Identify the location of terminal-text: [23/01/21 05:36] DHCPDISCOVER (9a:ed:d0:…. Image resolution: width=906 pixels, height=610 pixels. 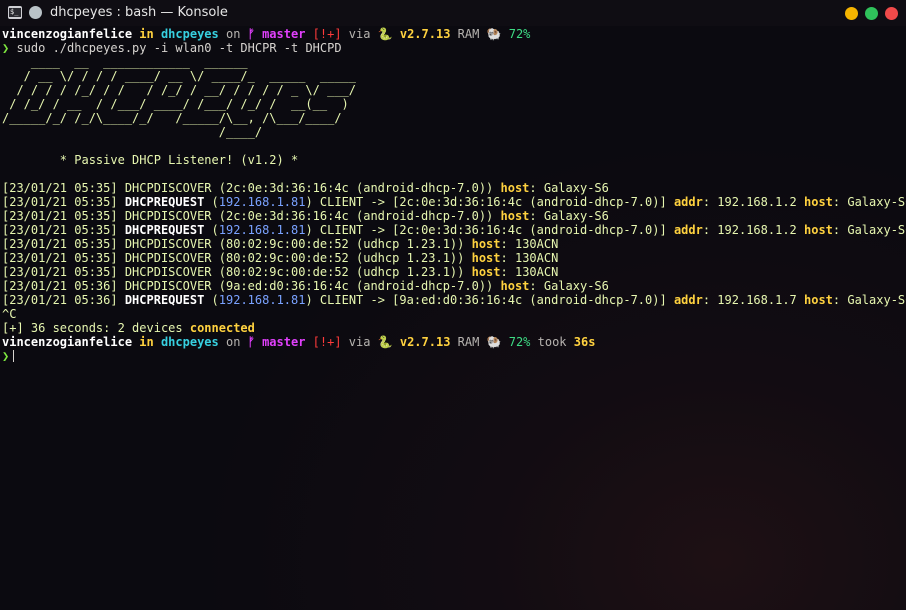
(251, 286).